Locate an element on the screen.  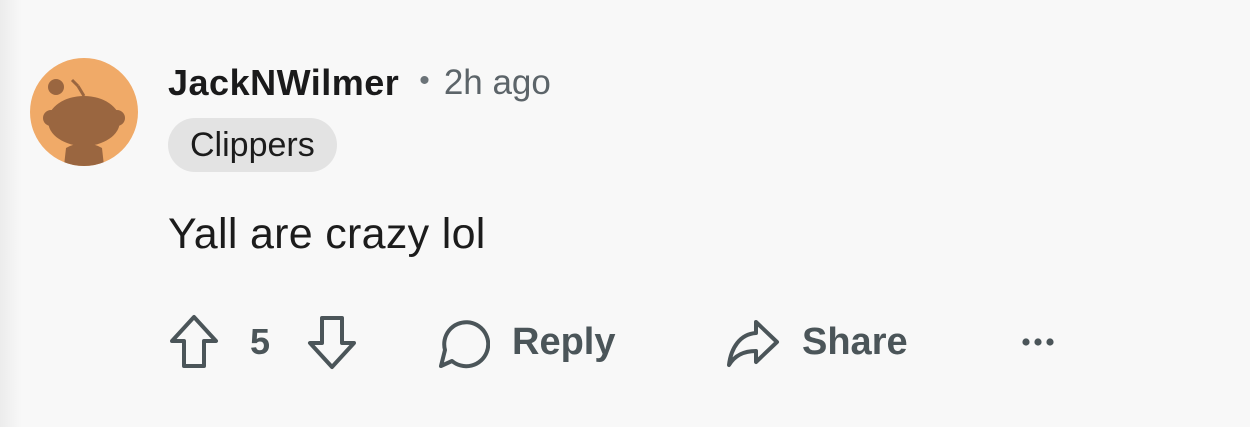
arrow-up-outline-icon is located at coordinates (194, 341).